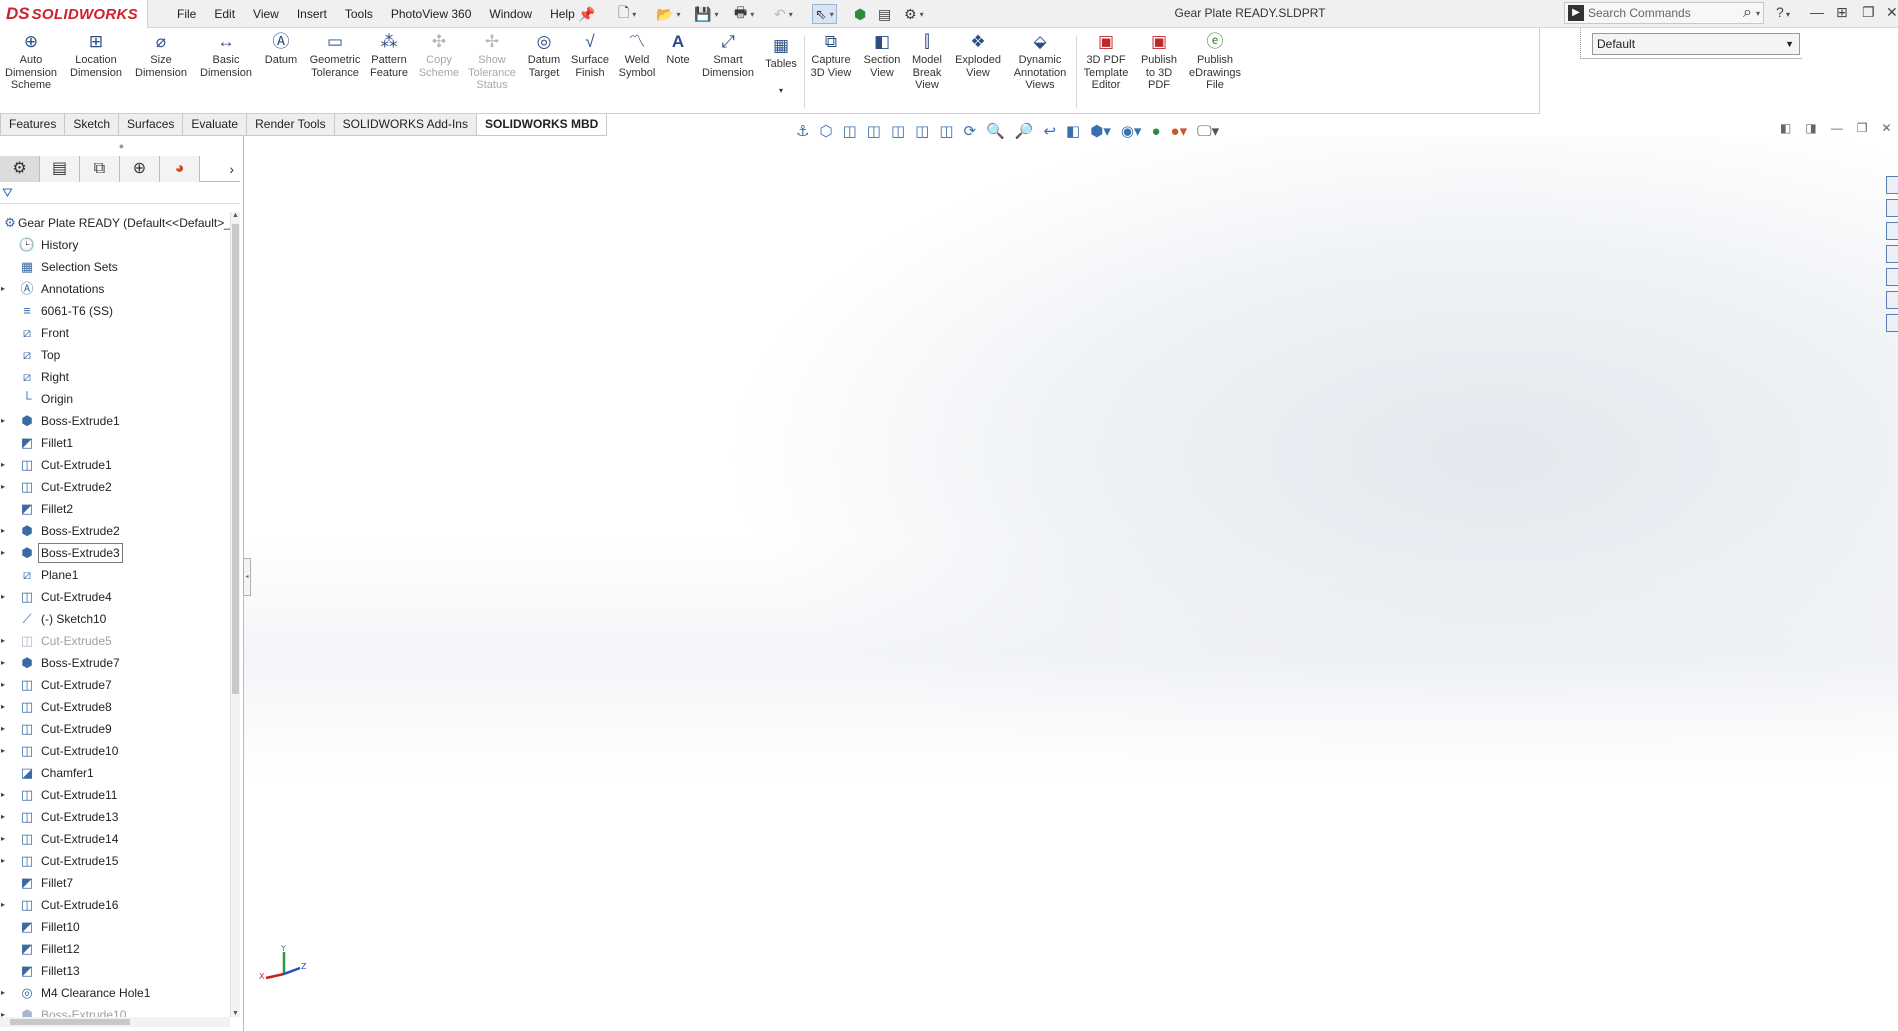 The width and height of the screenshot is (1898, 1031). Describe the element at coordinates (850, 131) in the screenshot. I see `front-view-icon: ◫` at that location.